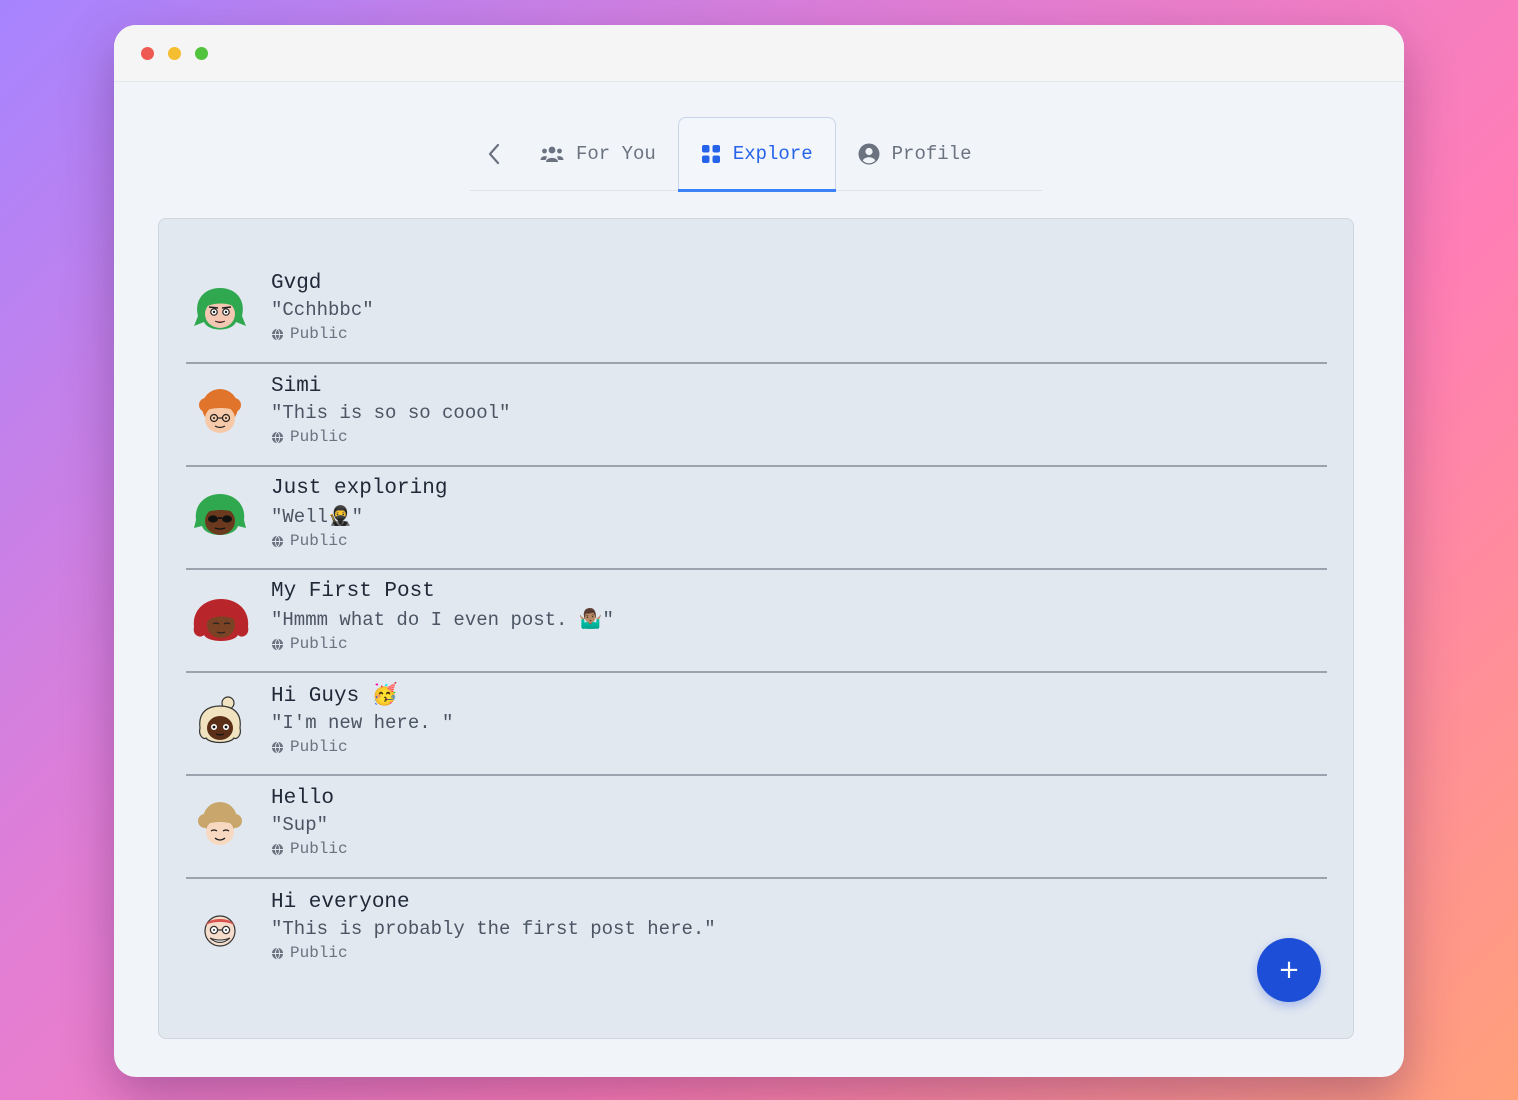  I want to click on post-text: "This is so so coool", so click(391, 413).